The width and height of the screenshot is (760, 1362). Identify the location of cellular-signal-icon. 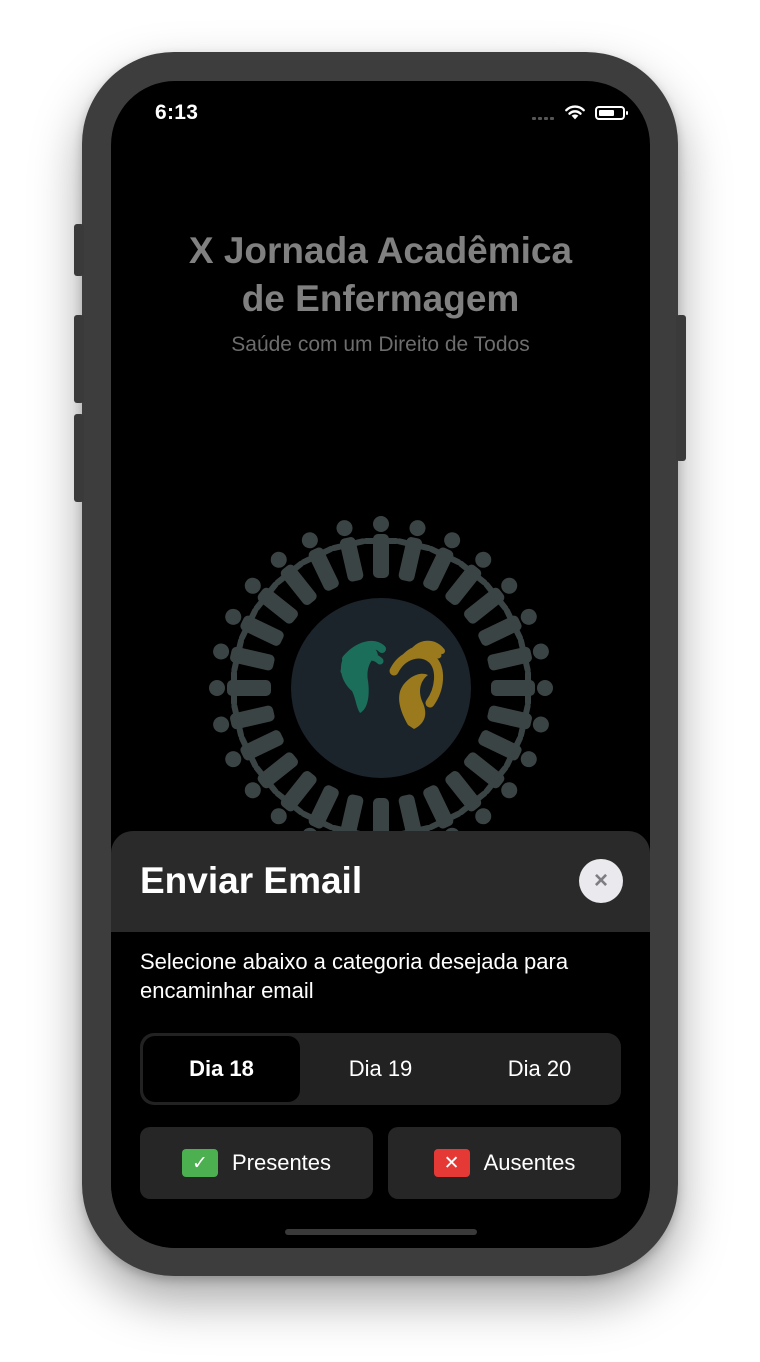
(545, 119).